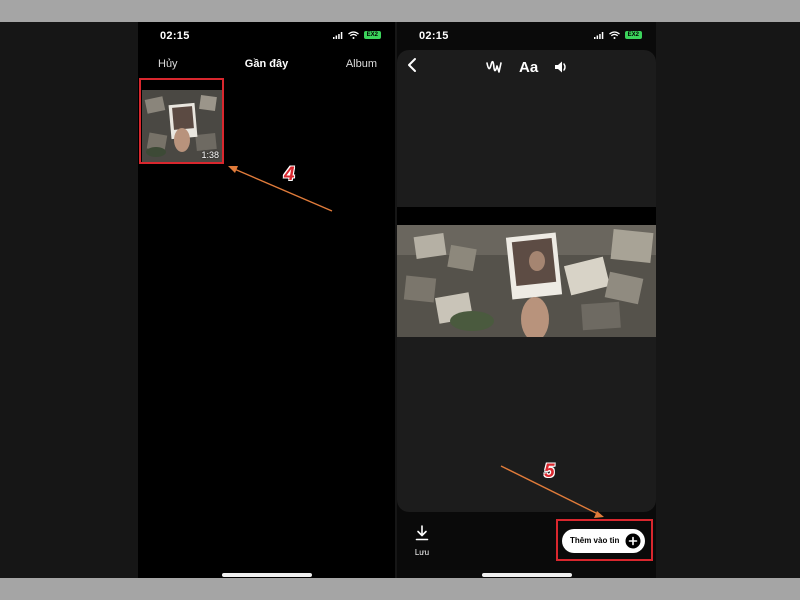 The image size is (800, 600). I want to click on step-number-4: 4, so click(289, 174).